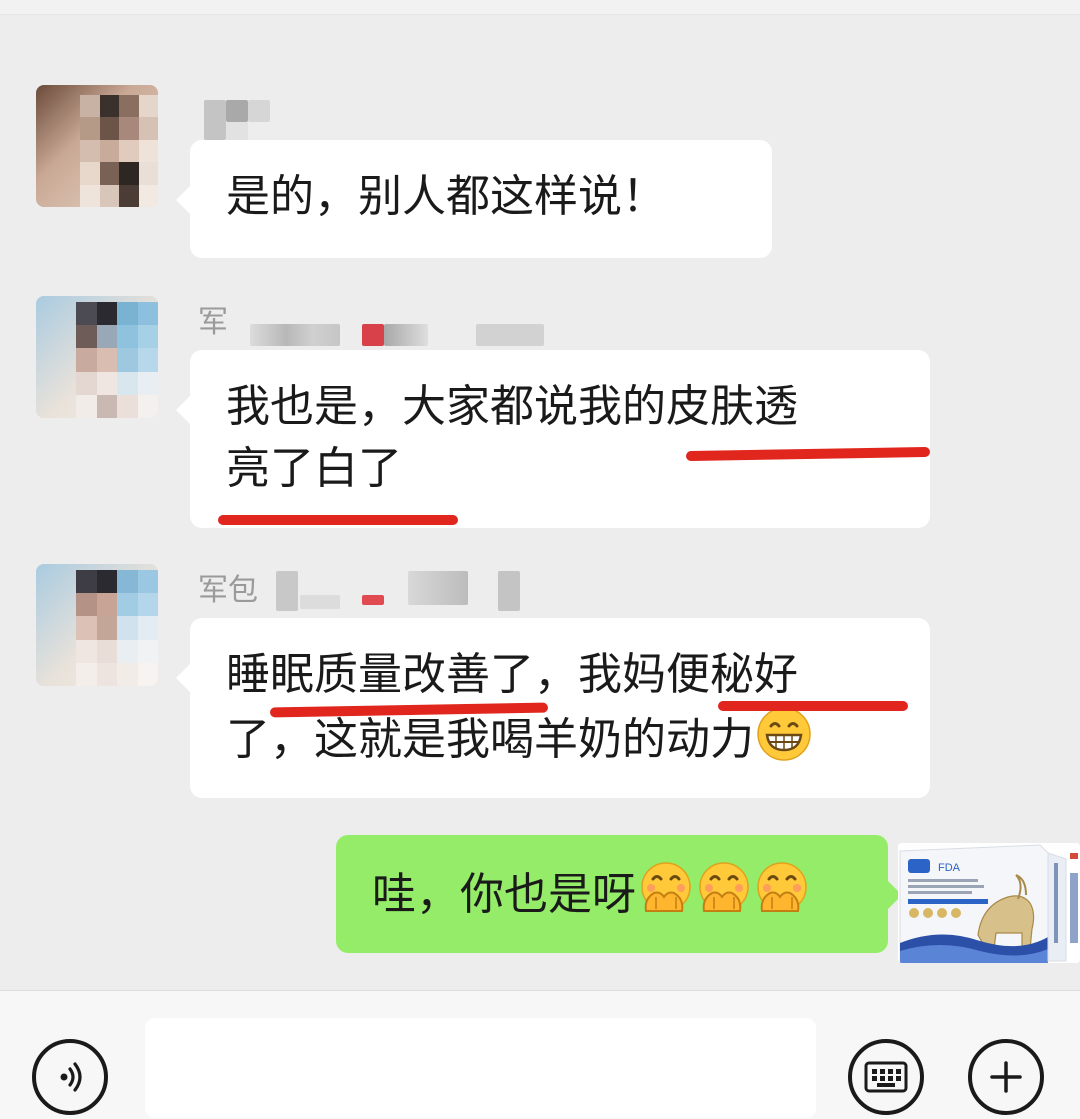 This screenshot has height=1119, width=1080. I want to click on keyboard-button, so click(886, 1077).